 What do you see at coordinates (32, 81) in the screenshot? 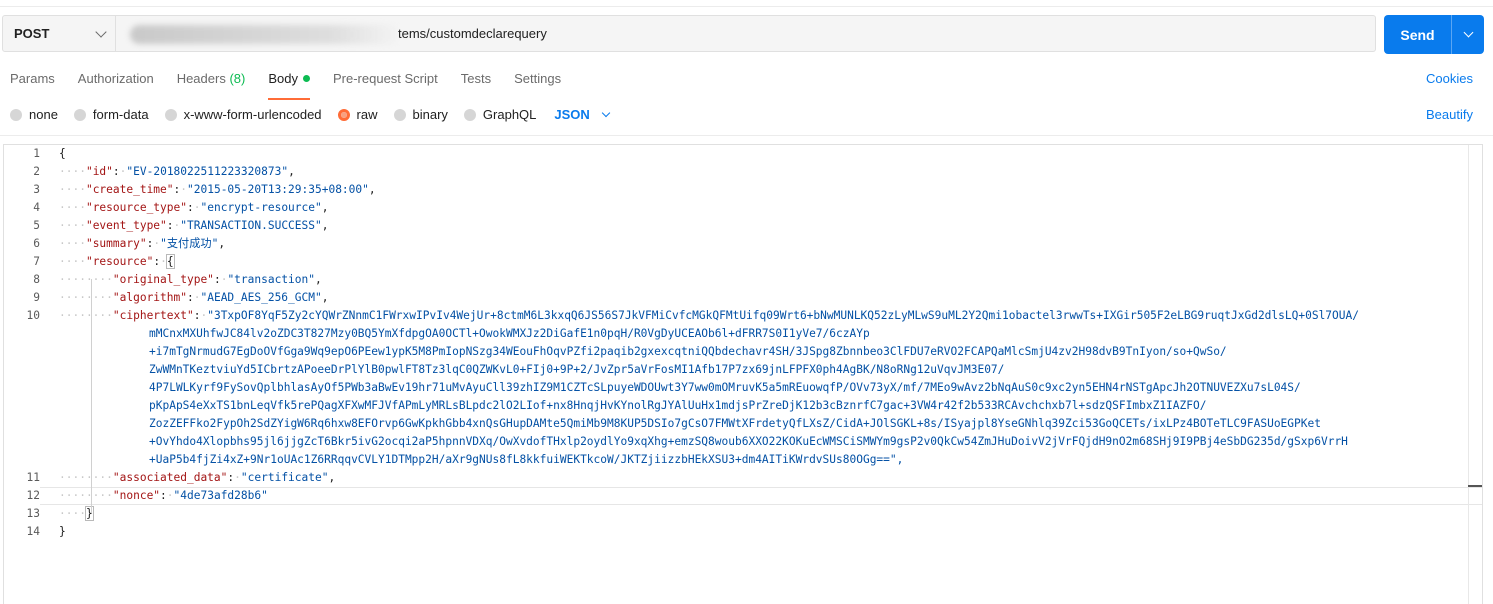
I see `tab-params: Params` at bounding box center [32, 81].